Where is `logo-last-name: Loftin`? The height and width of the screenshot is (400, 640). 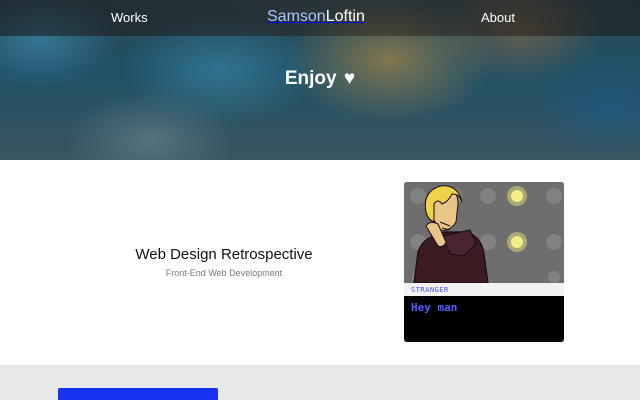
logo-last-name: Loftin is located at coordinates (345, 16).